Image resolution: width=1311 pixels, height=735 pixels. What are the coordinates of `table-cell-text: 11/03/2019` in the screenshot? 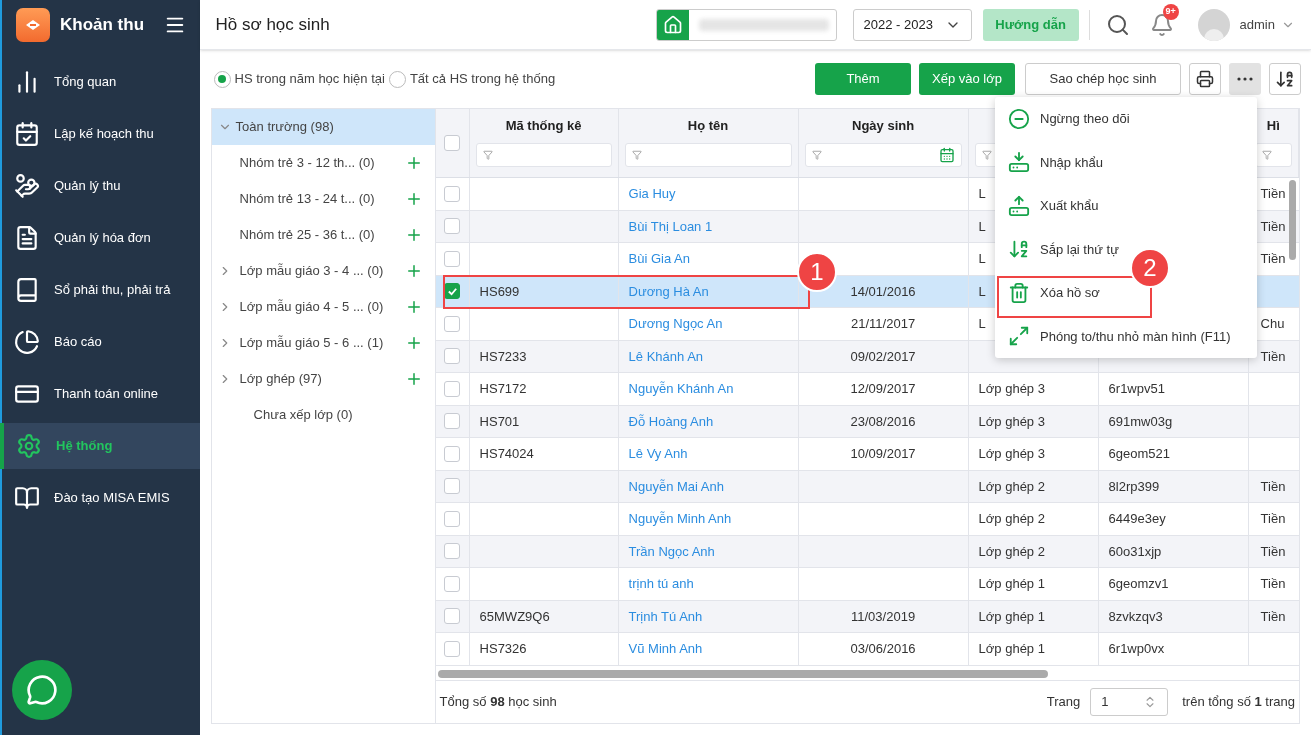 It's located at (883, 616).